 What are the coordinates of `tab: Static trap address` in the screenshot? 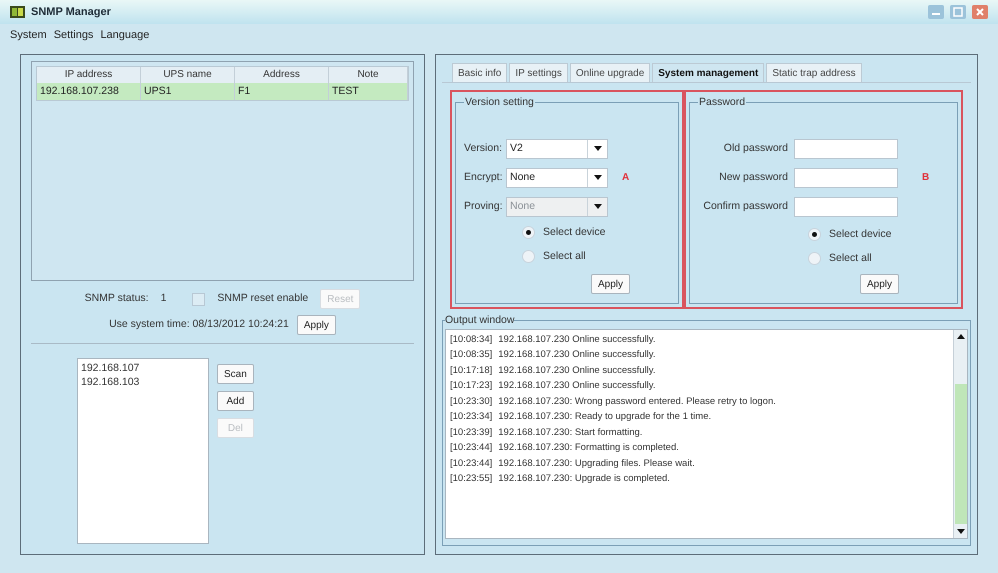 It's located at (814, 72).